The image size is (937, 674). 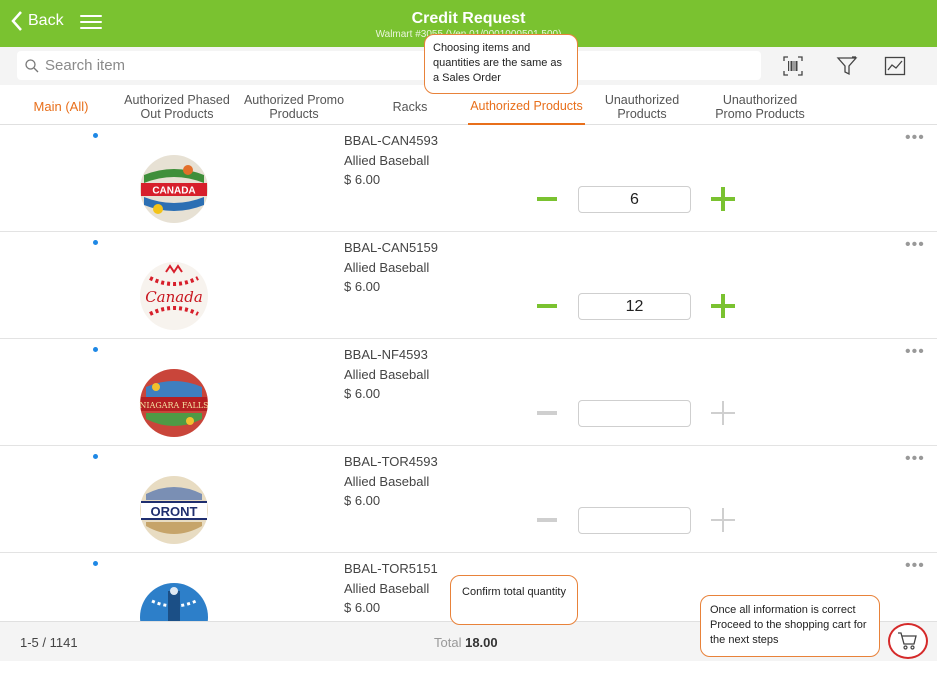 I want to click on tab-authorized-promo: Authorized Promo Products, so click(x=294, y=107).